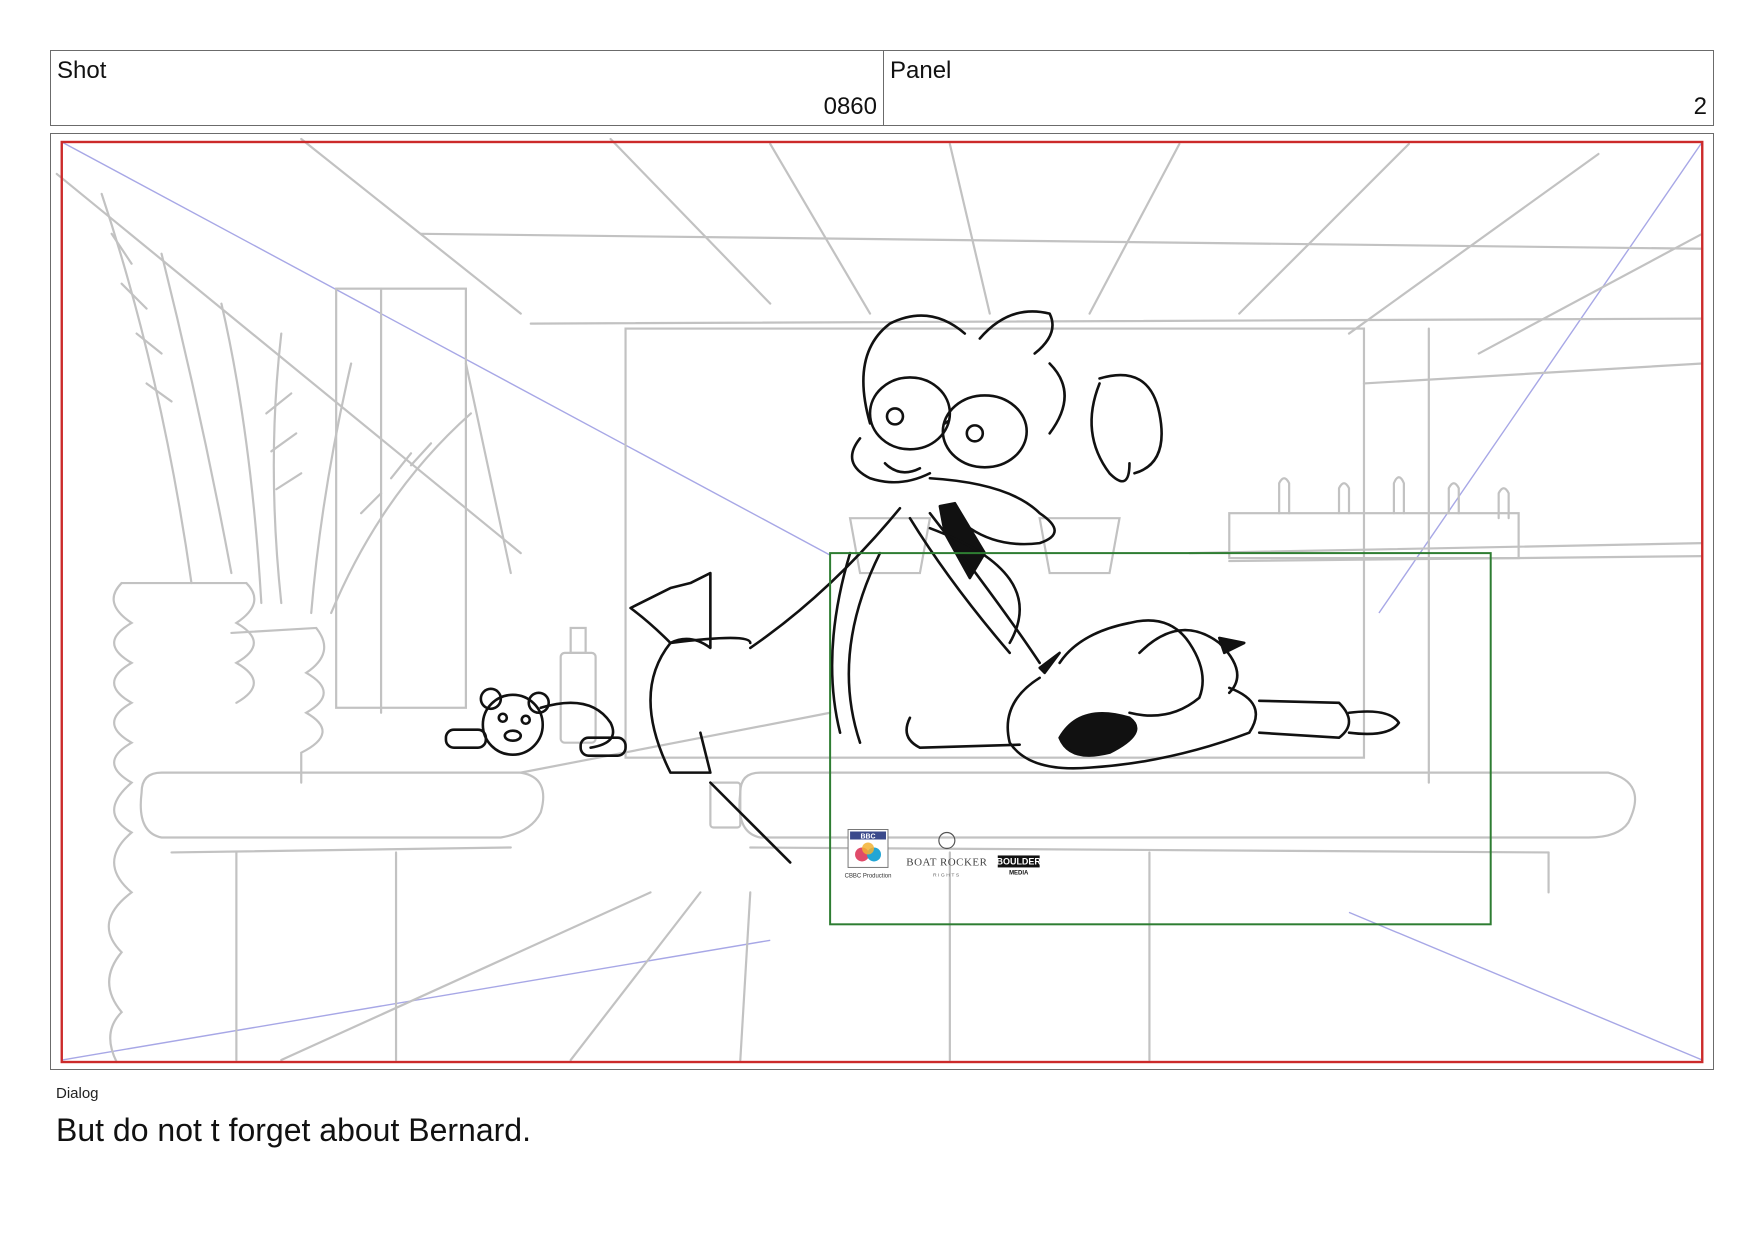  Describe the element at coordinates (1160, 739) in the screenshot. I see `title-safe-frame` at that location.